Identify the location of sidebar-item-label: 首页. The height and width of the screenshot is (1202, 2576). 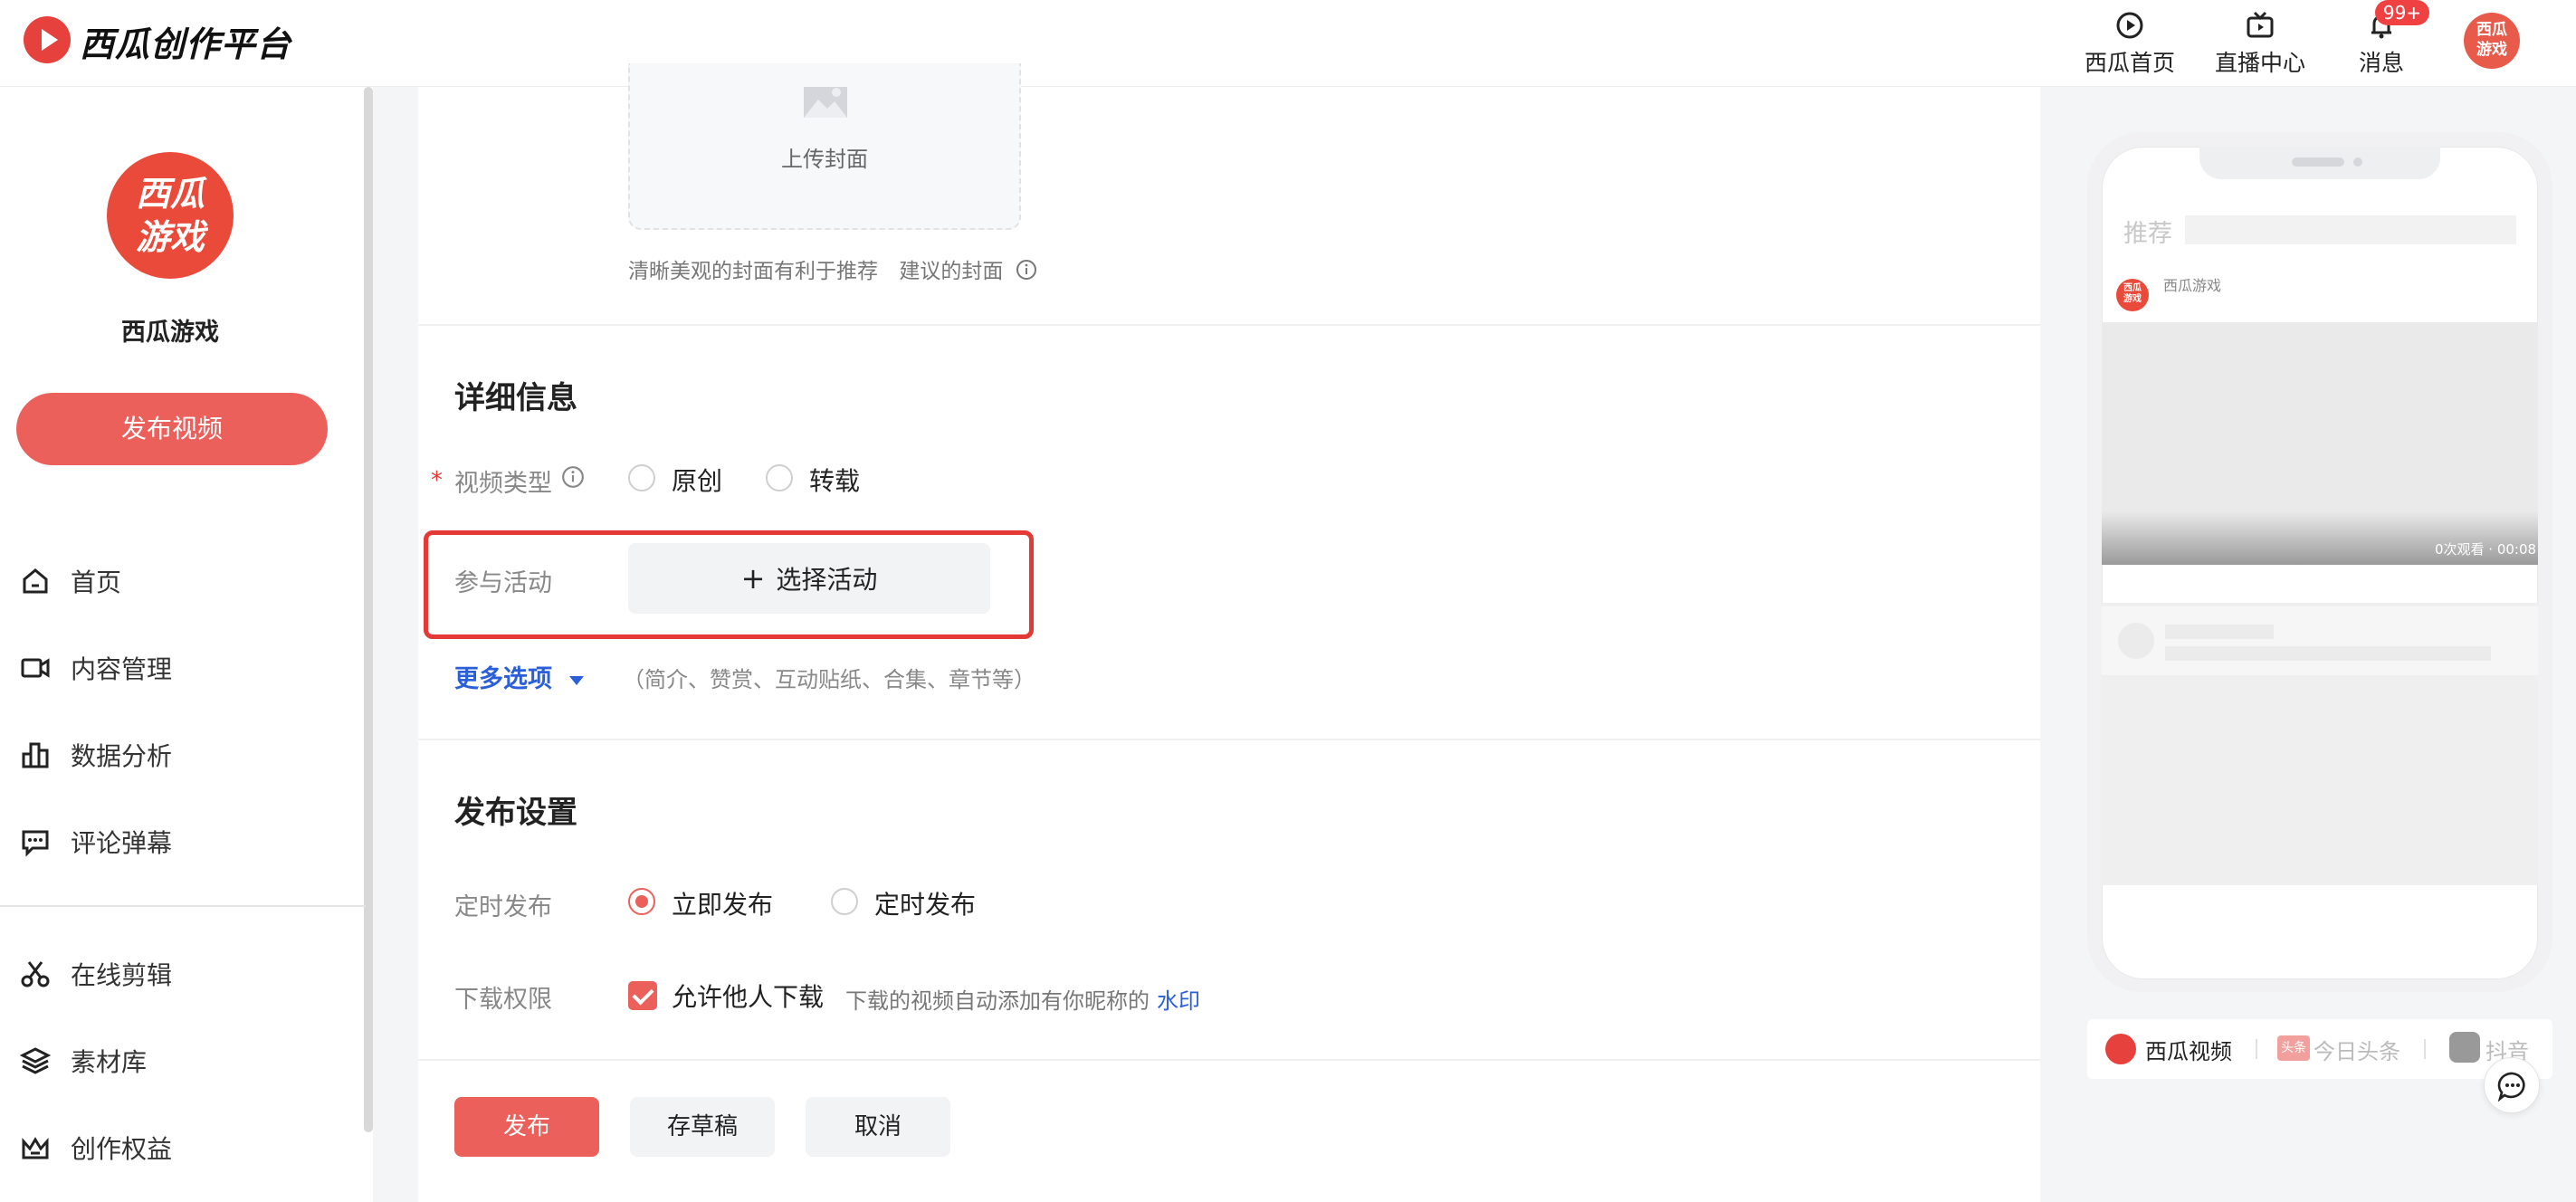
(97, 582).